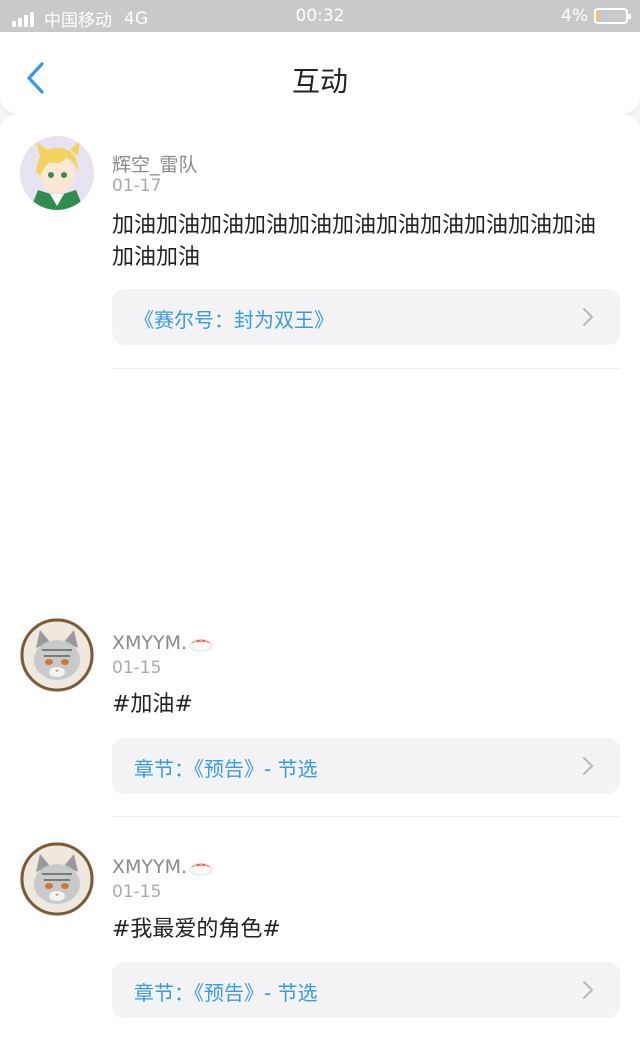 The width and height of the screenshot is (640, 1052). I want to click on username: 辉空_雷队, so click(155, 163).